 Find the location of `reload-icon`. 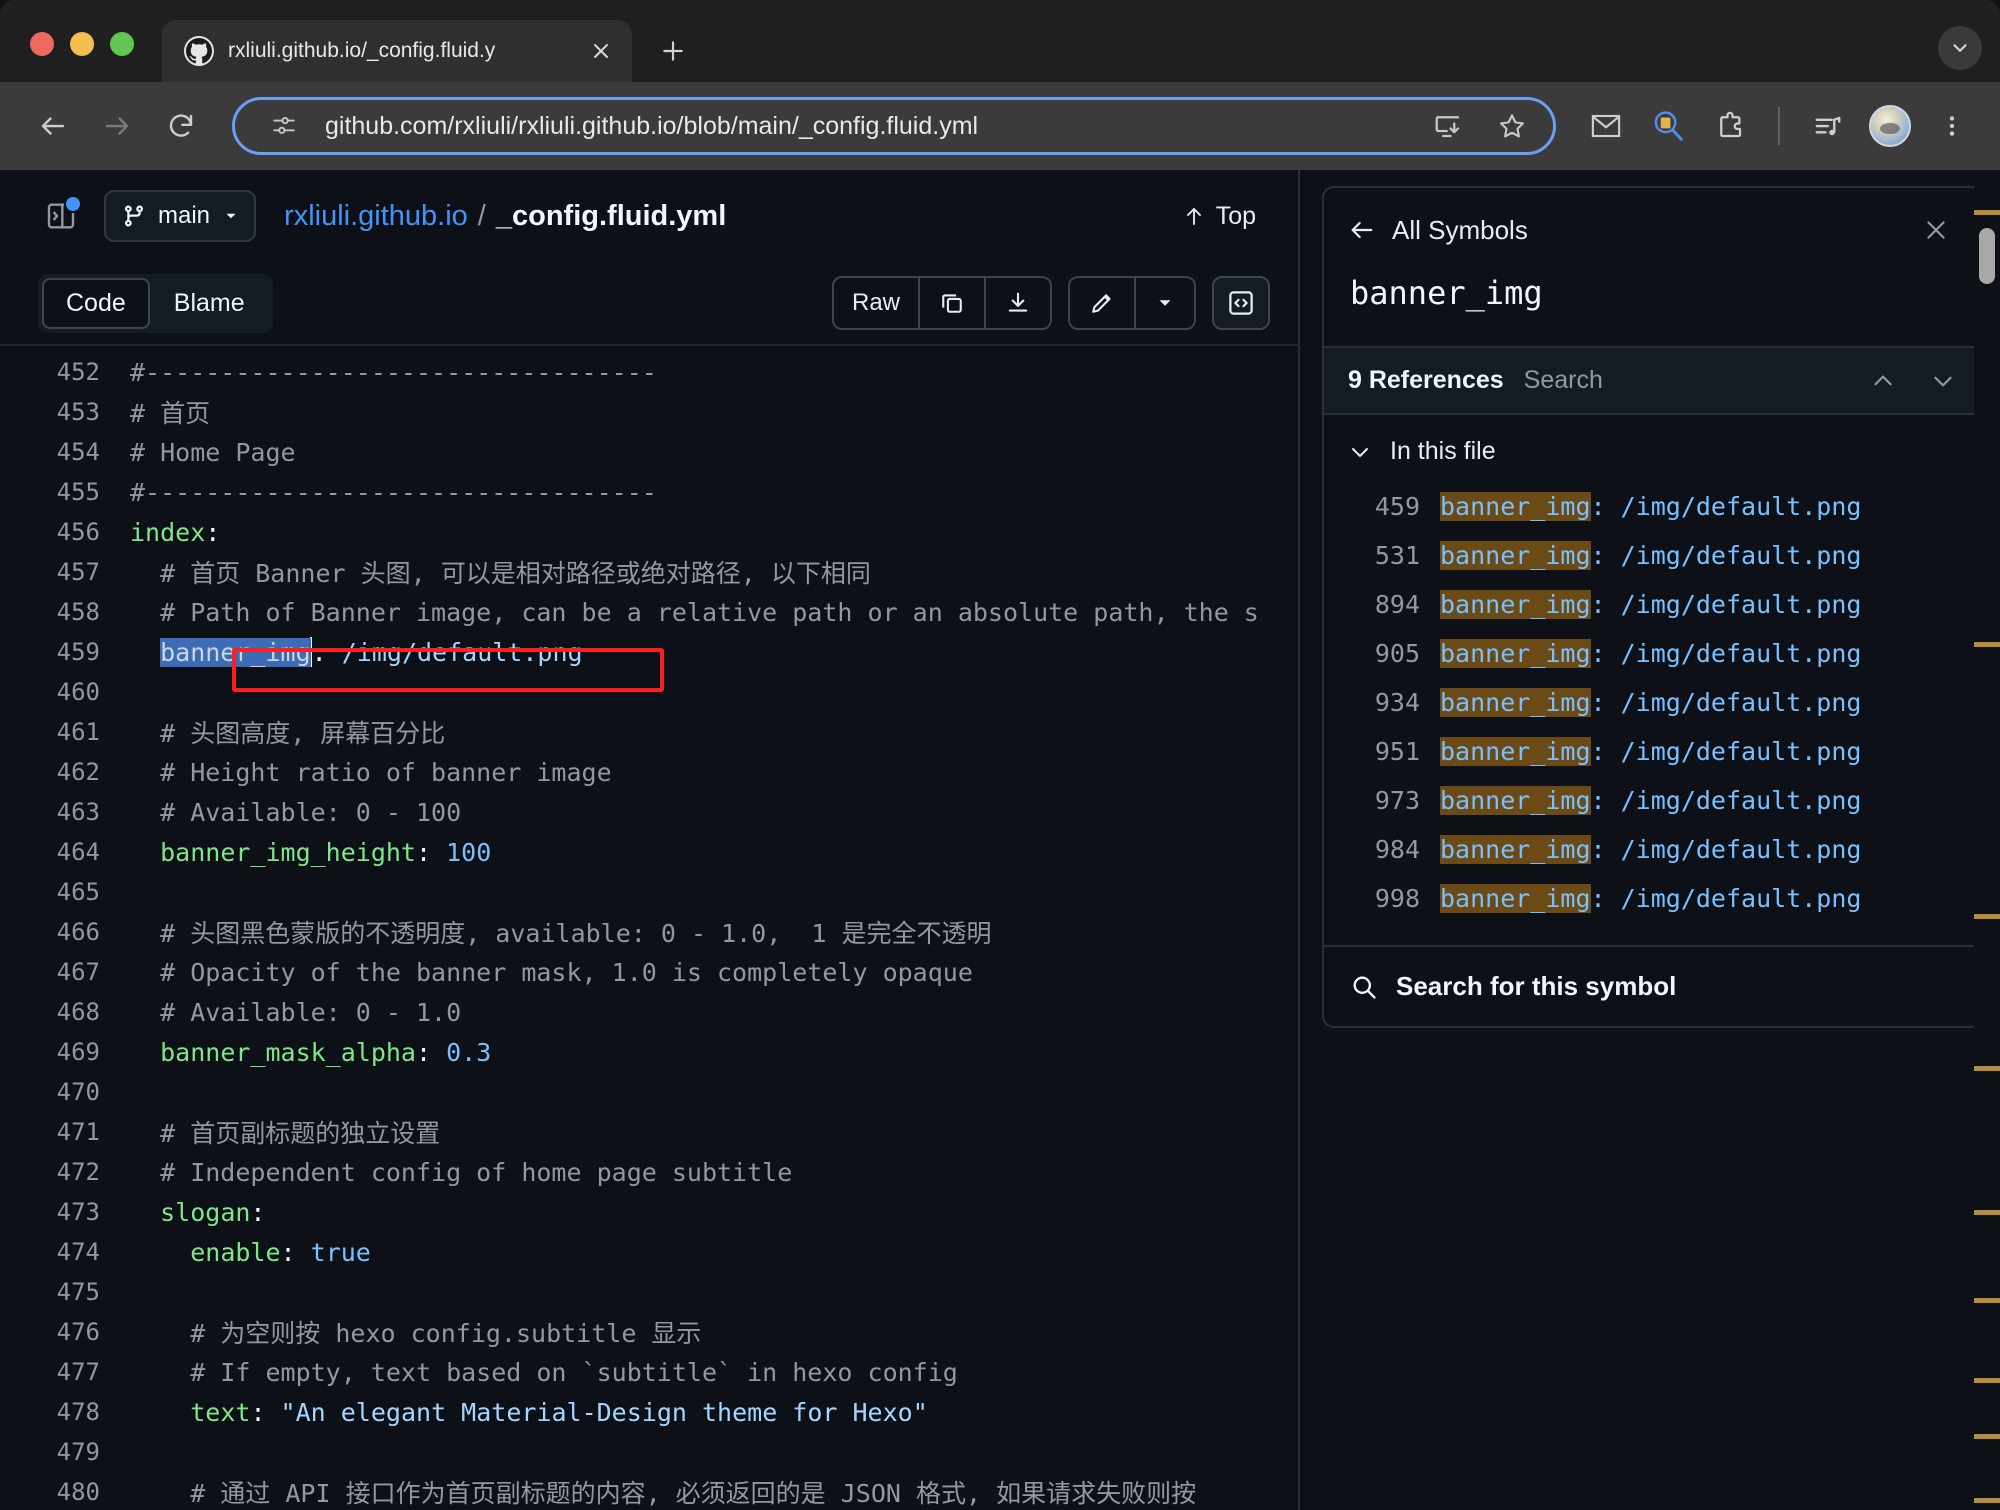

reload-icon is located at coordinates (181, 126).